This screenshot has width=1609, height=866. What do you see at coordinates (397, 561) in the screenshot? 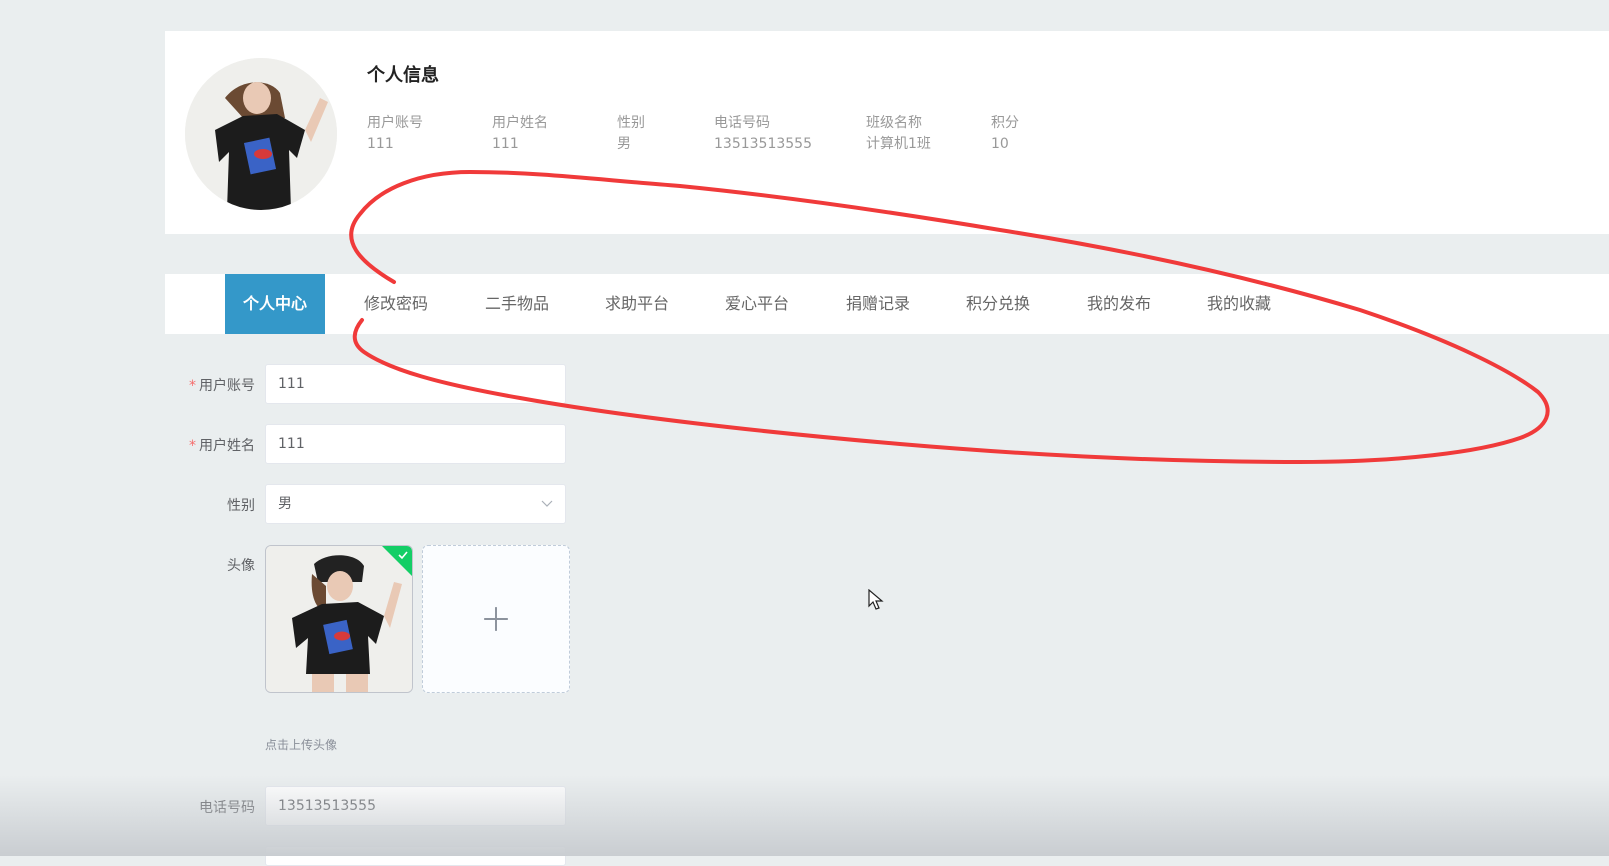
I see `success-check-icon` at bounding box center [397, 561].